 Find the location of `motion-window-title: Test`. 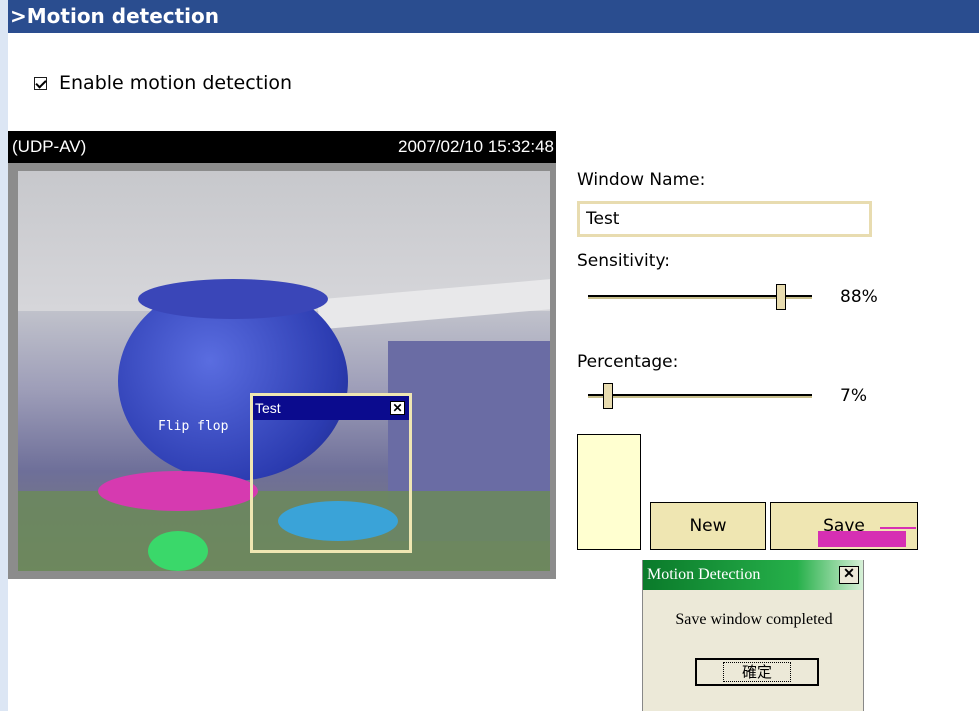

motion-window-title: Test is located at coordinates (268, 408).